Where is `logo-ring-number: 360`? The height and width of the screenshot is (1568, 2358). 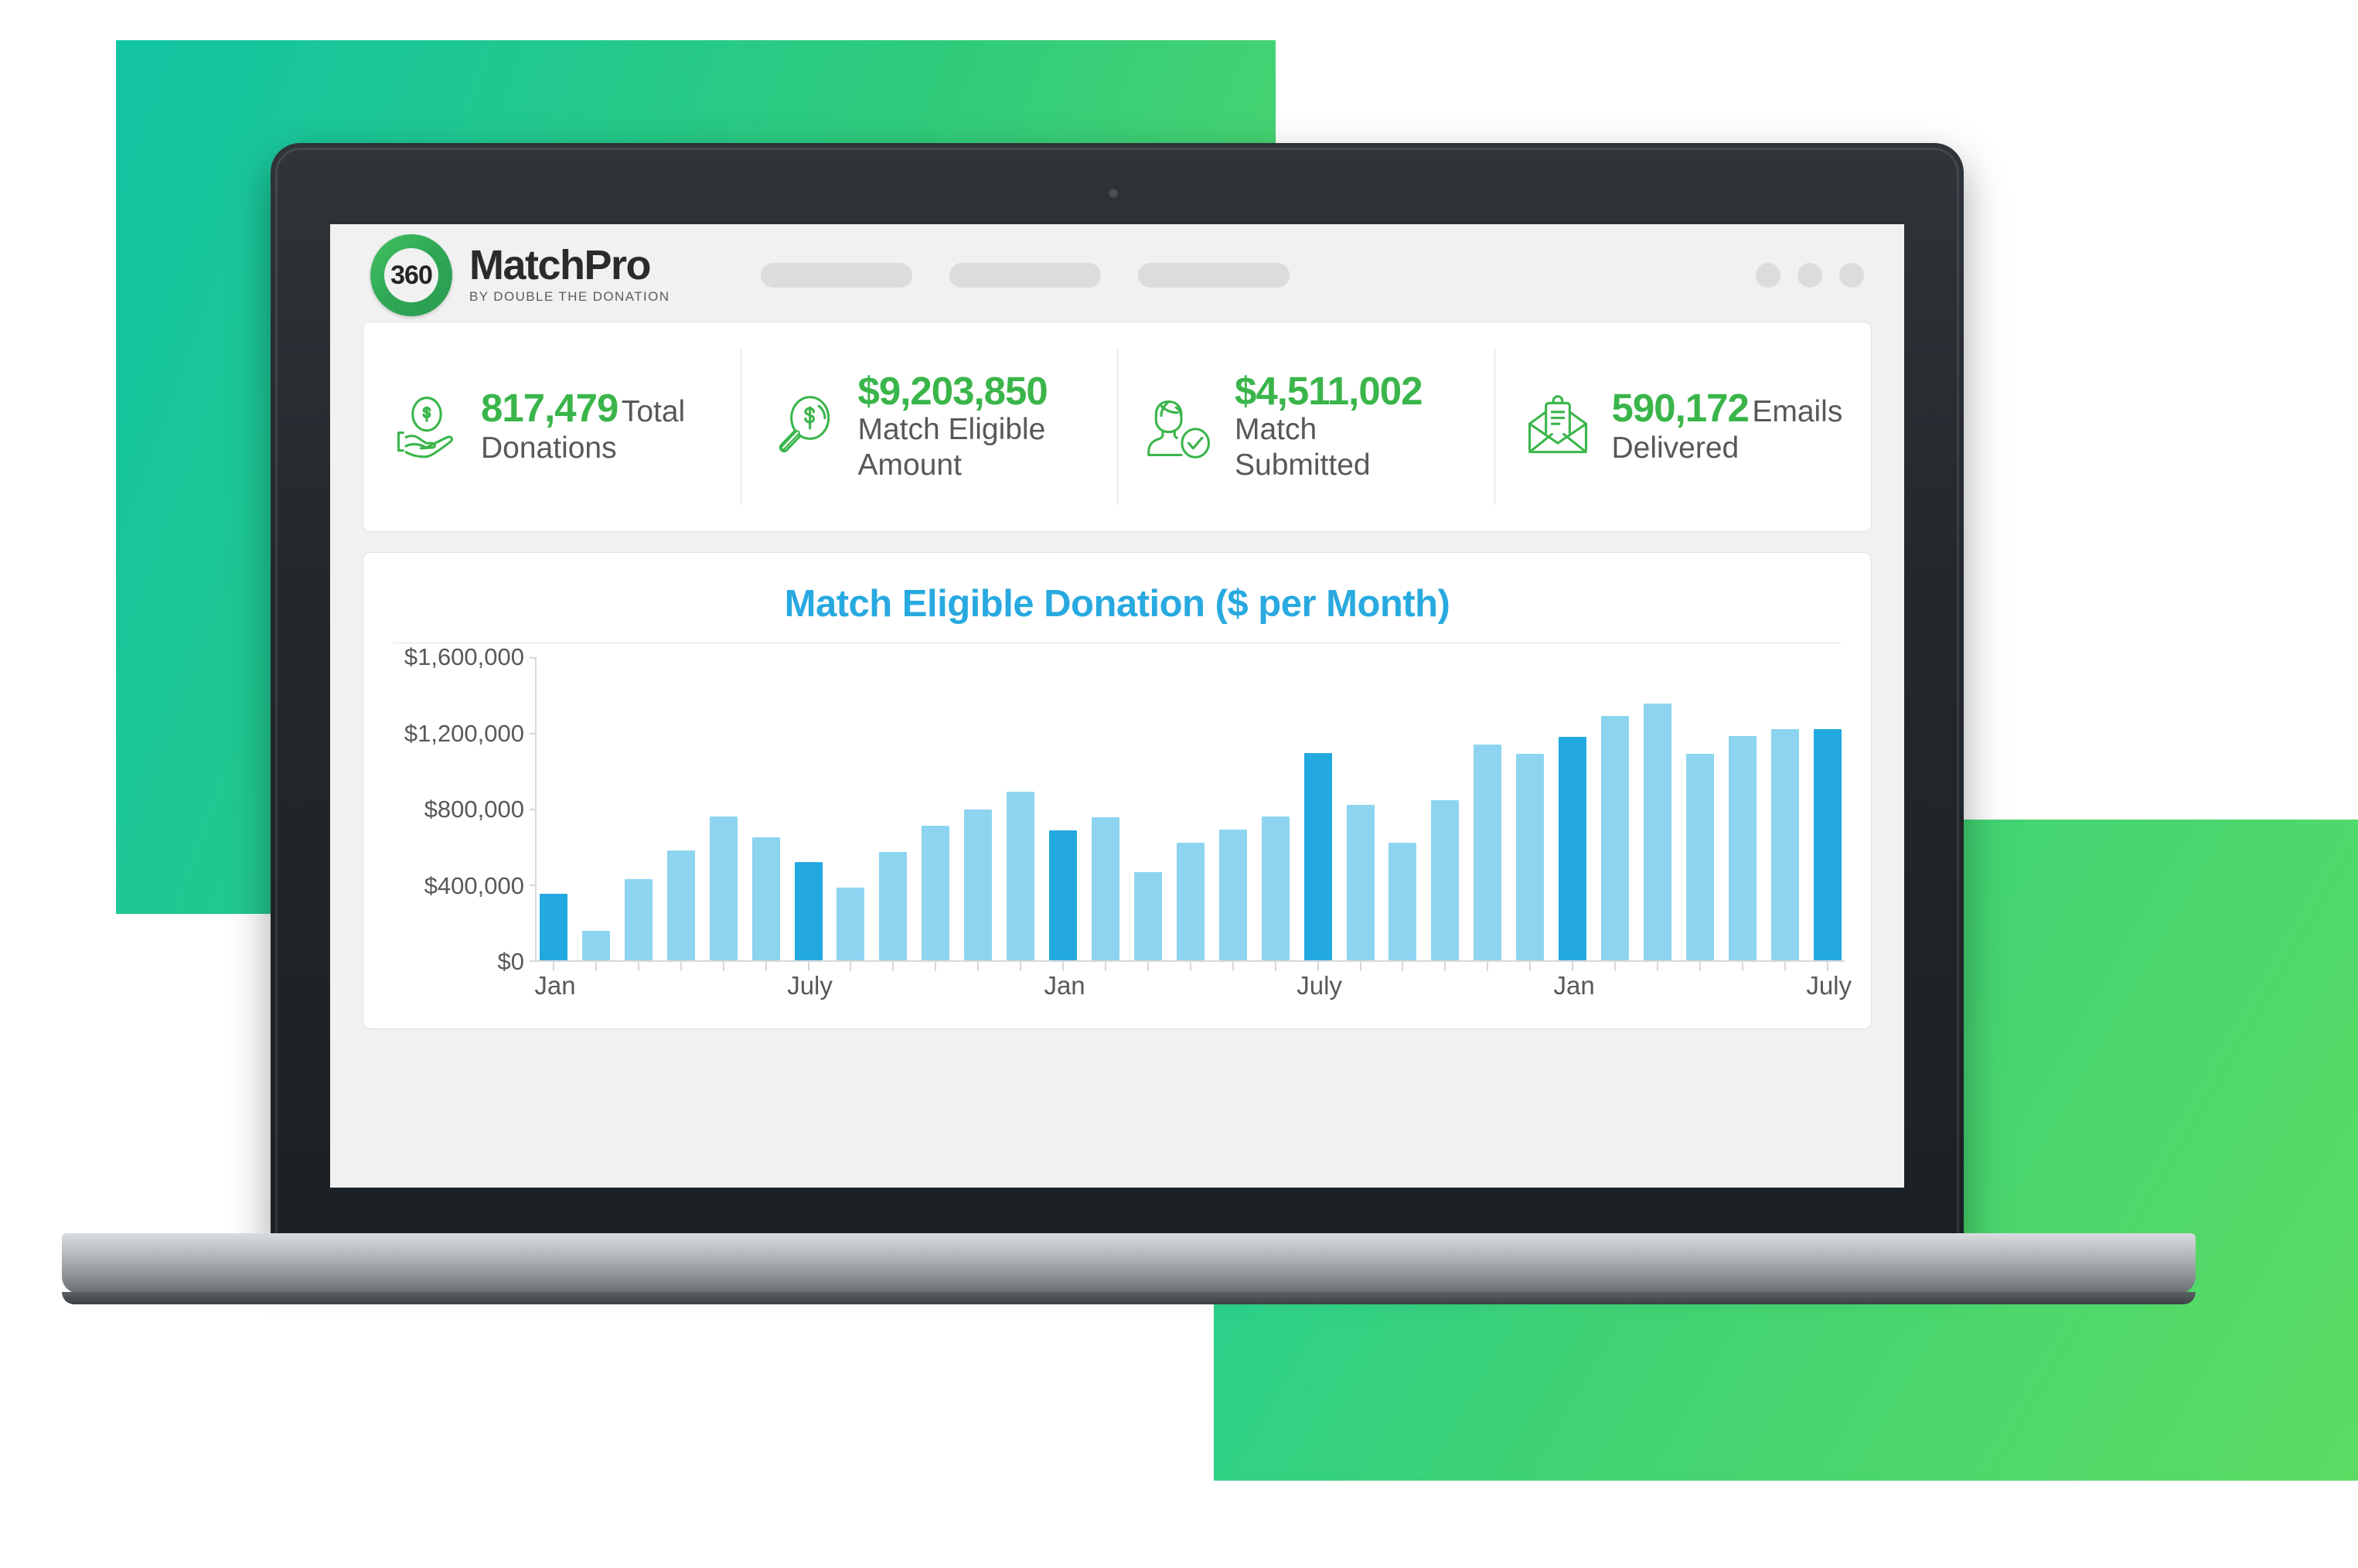
logo-ring-number: 360 is located at coordinates (412, 275).